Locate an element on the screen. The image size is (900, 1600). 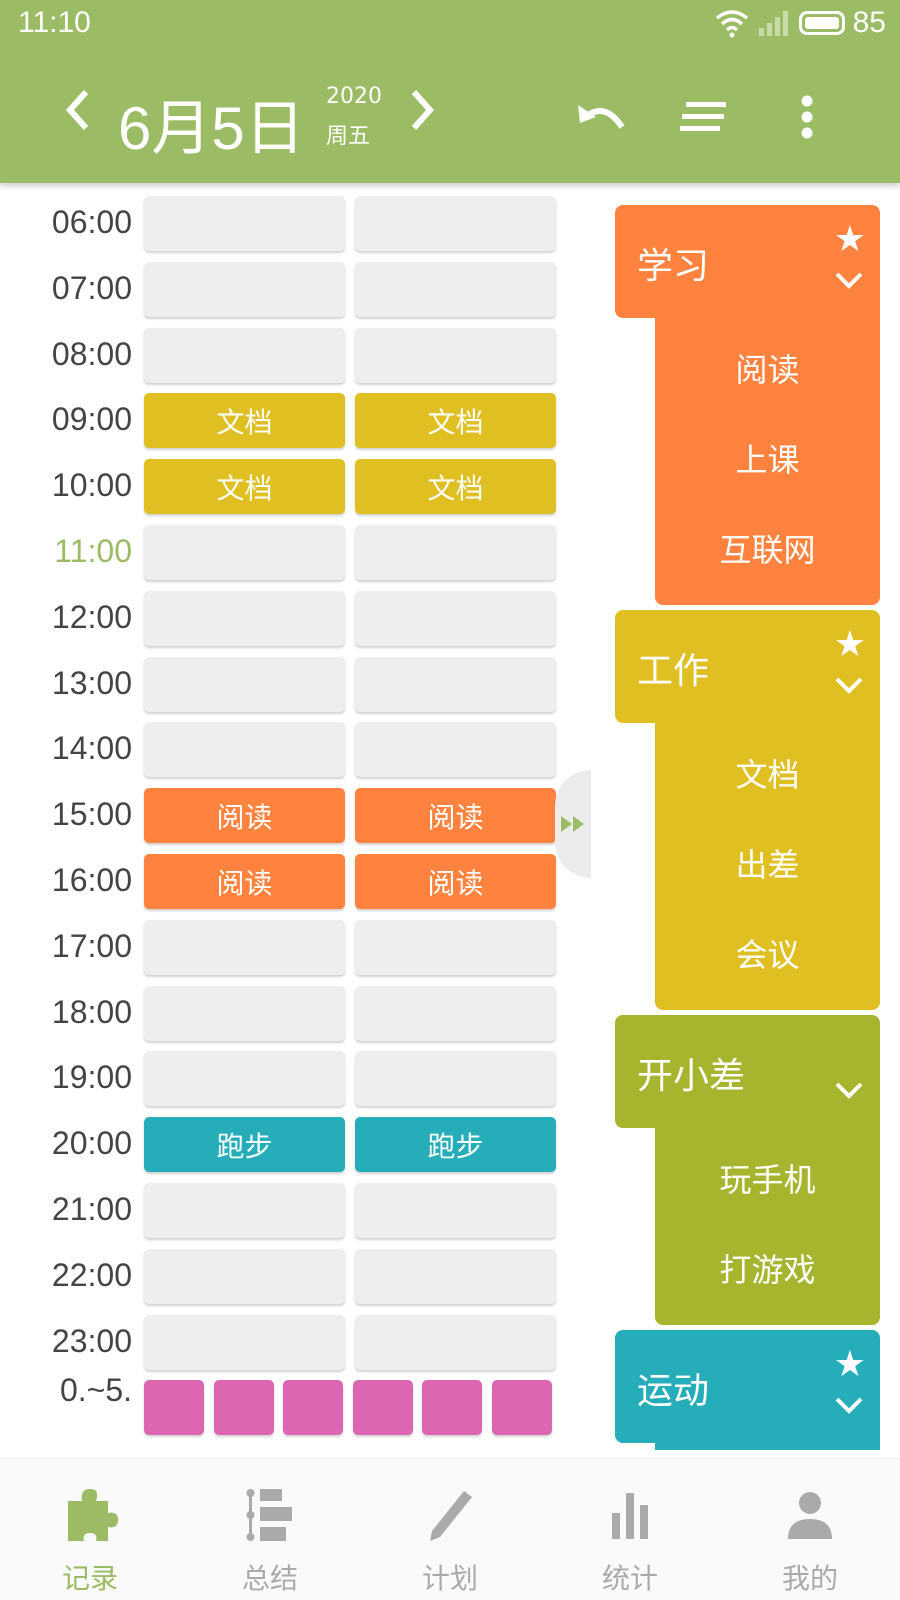
category-header: 开小差 is located at coordinates (747, 1071).